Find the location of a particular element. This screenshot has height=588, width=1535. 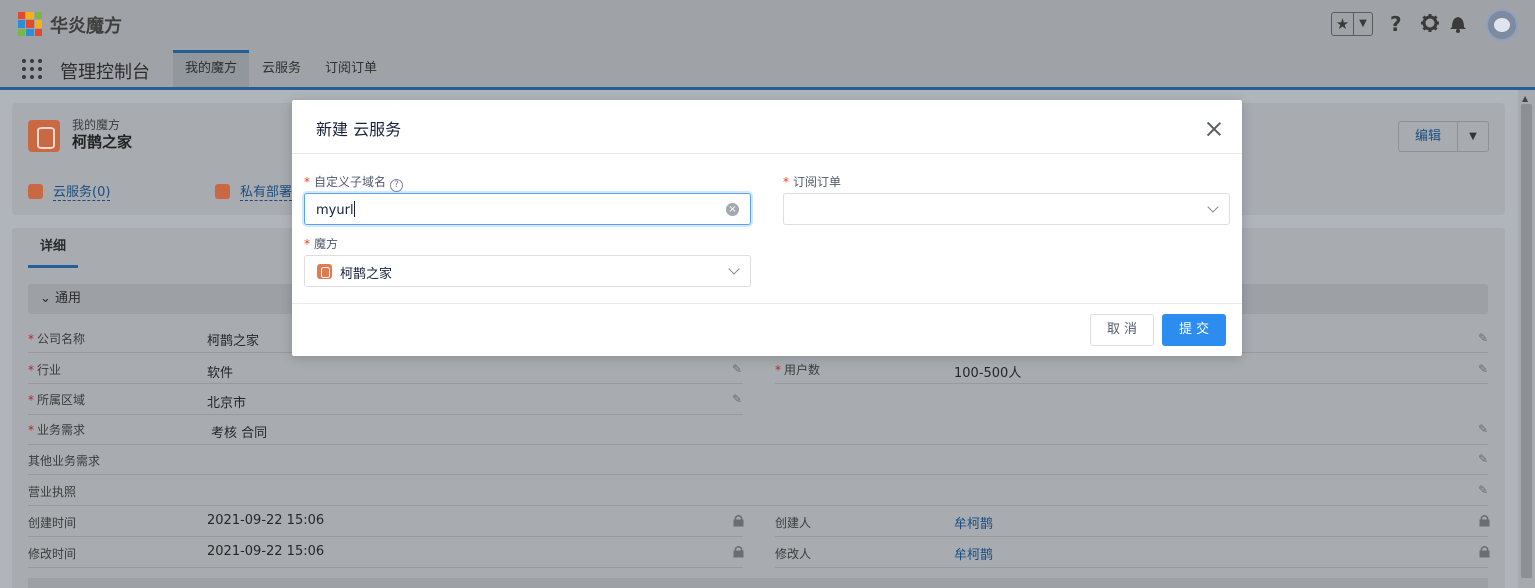

related-label: 云服务(0) is located at coordinates (82, 191).